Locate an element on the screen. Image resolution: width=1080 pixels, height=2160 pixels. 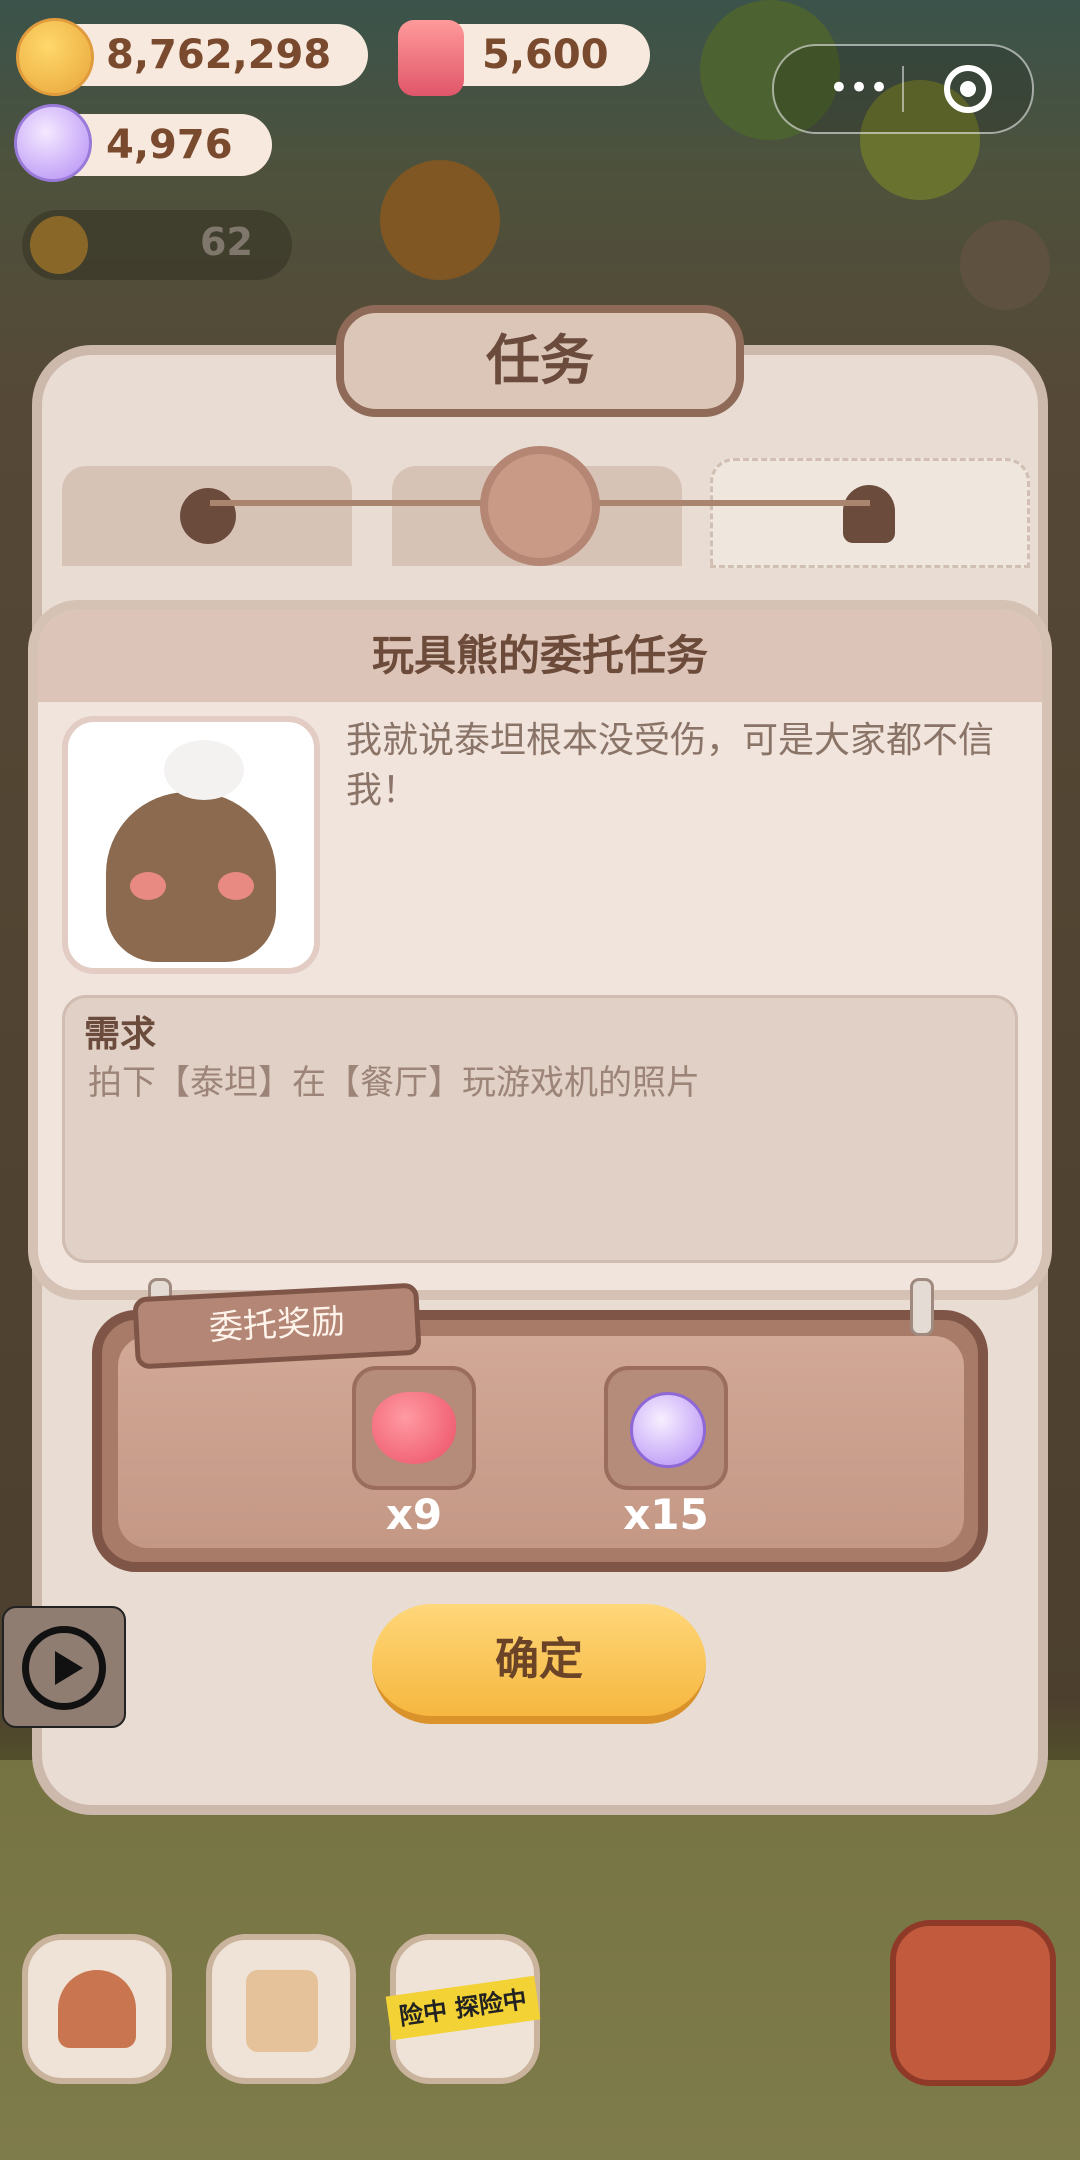
explore-tape: 险中 探险中 is located at coordinates (463, 2008).